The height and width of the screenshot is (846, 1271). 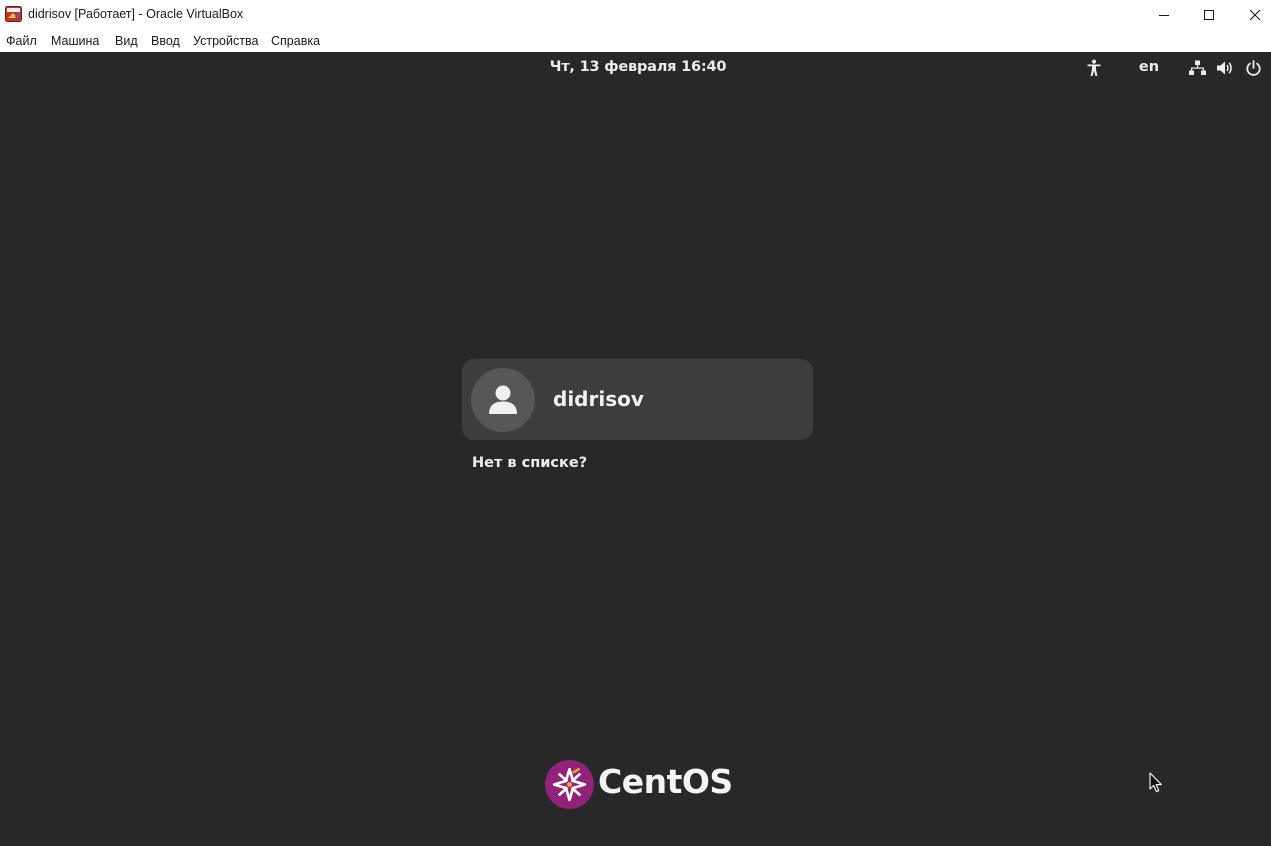 What do you see at coordinates (295, 41) in the screenshot?
I see `menu-help: Справка` at bounding box center [295, 41].